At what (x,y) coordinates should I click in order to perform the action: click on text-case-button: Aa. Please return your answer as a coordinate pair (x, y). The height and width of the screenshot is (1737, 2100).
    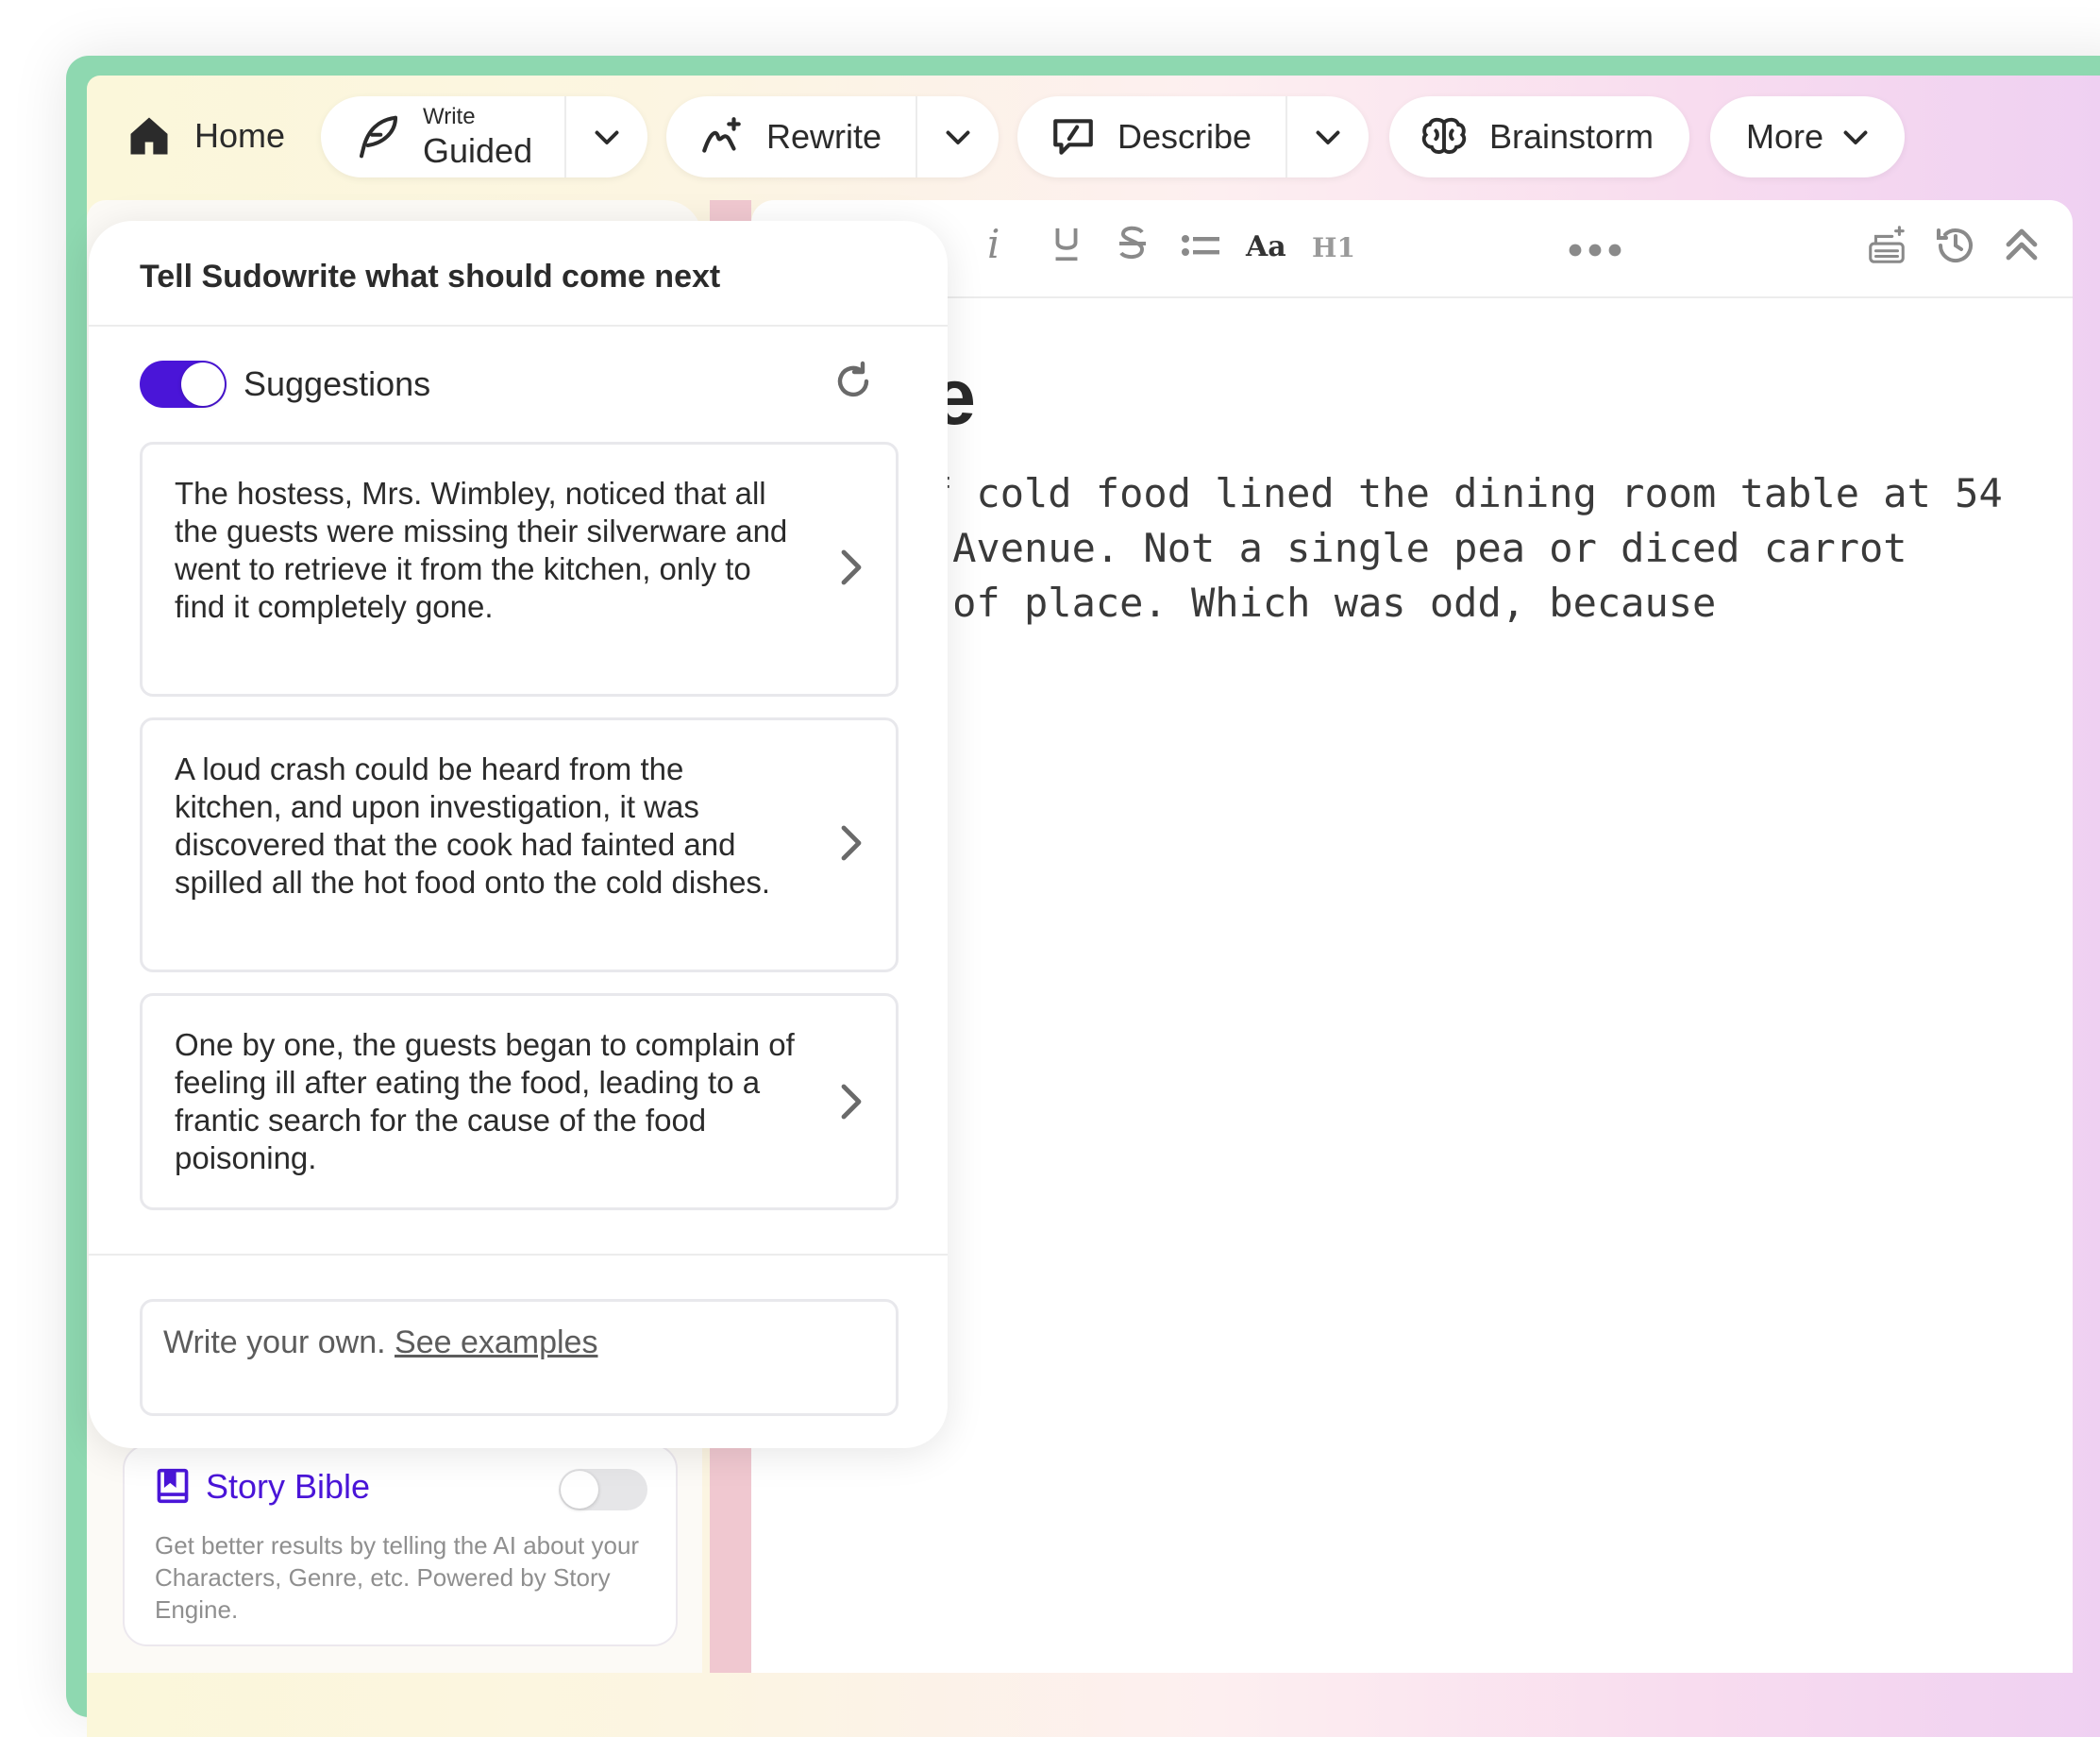
    Looking at the image, I should click on (1266, 247).